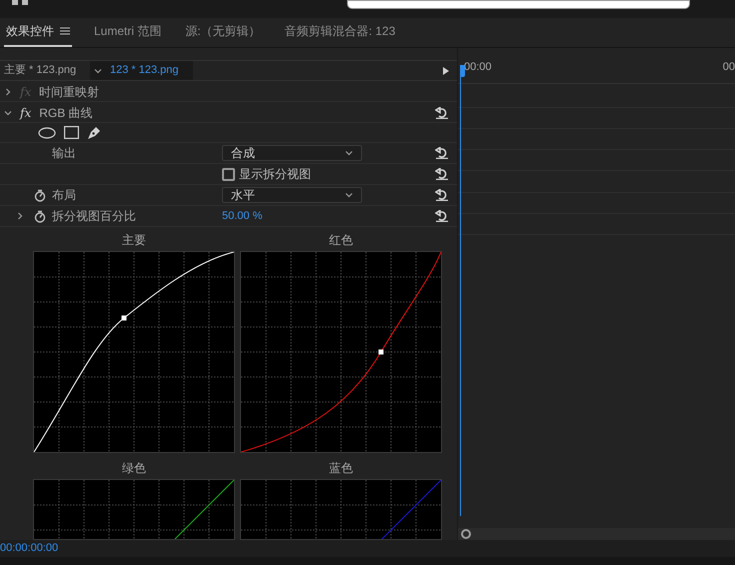  Describe the element at coordinates (141, 70) in the screenshot. I see `clip-selector: 123 * 123.png` at that location.